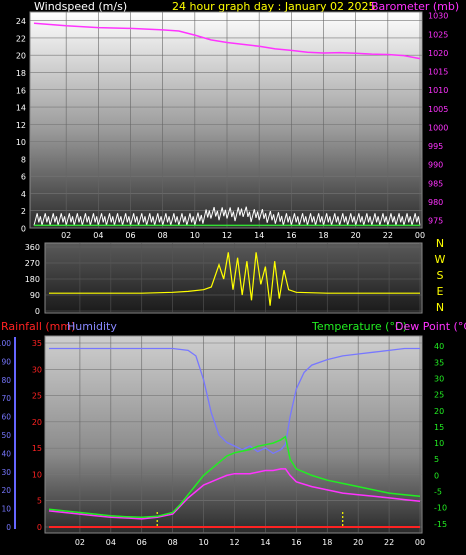  Describe the element at coordinates (37, 422) in the screenshot. I see `rainfall-tick-label: 20` at that location.